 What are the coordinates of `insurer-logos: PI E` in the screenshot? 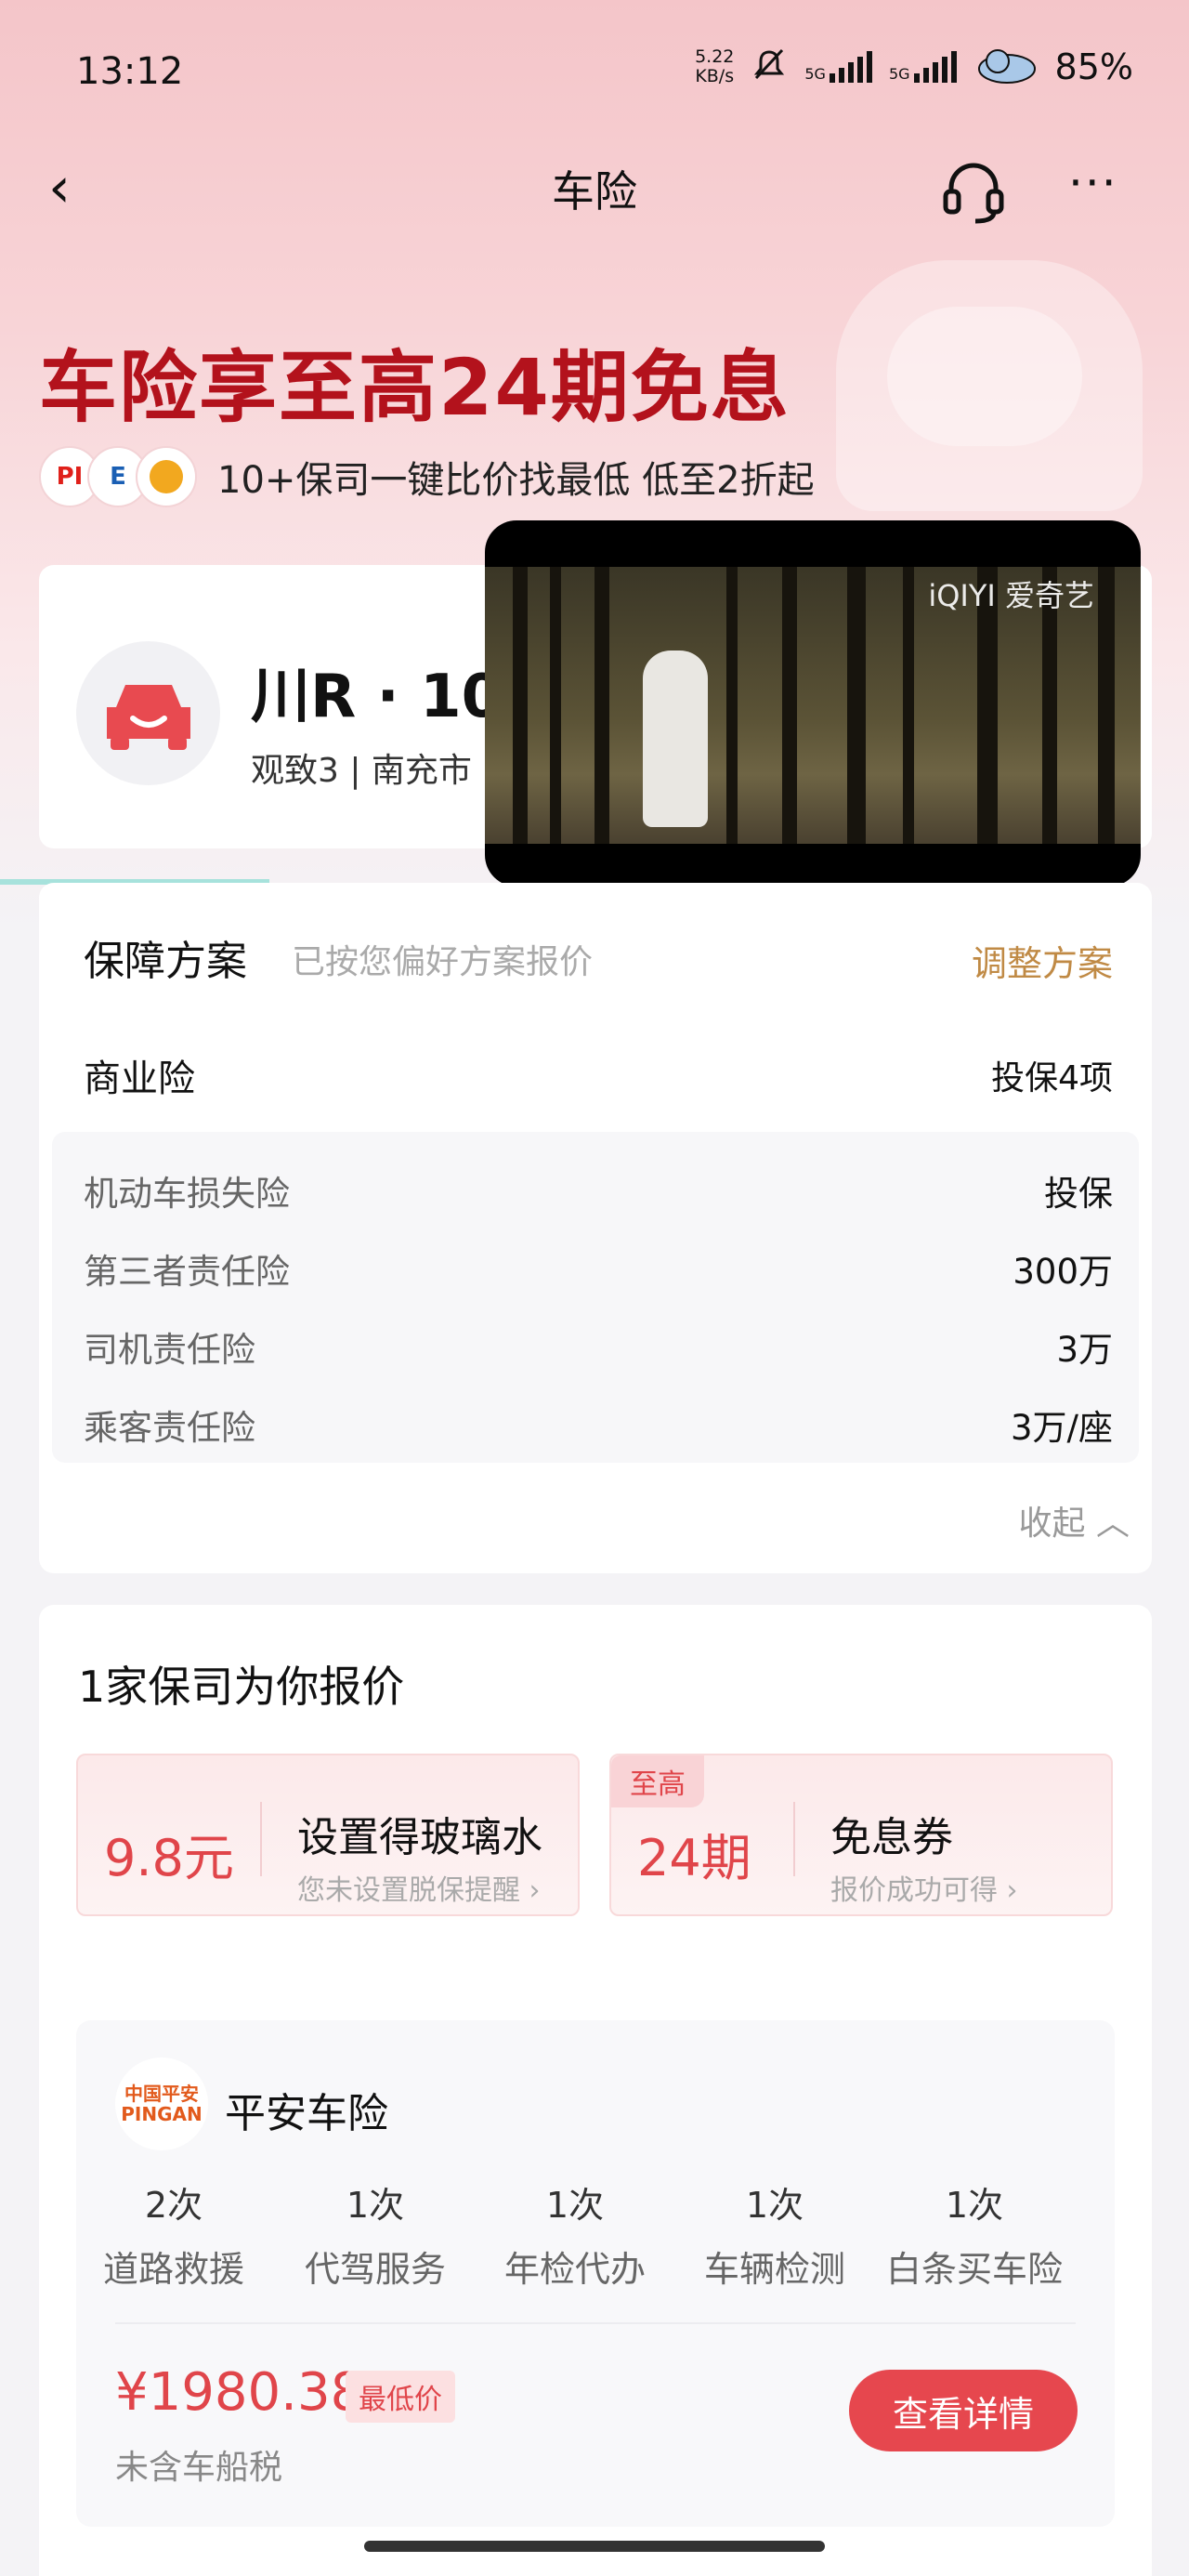 It's located at (118, 476).